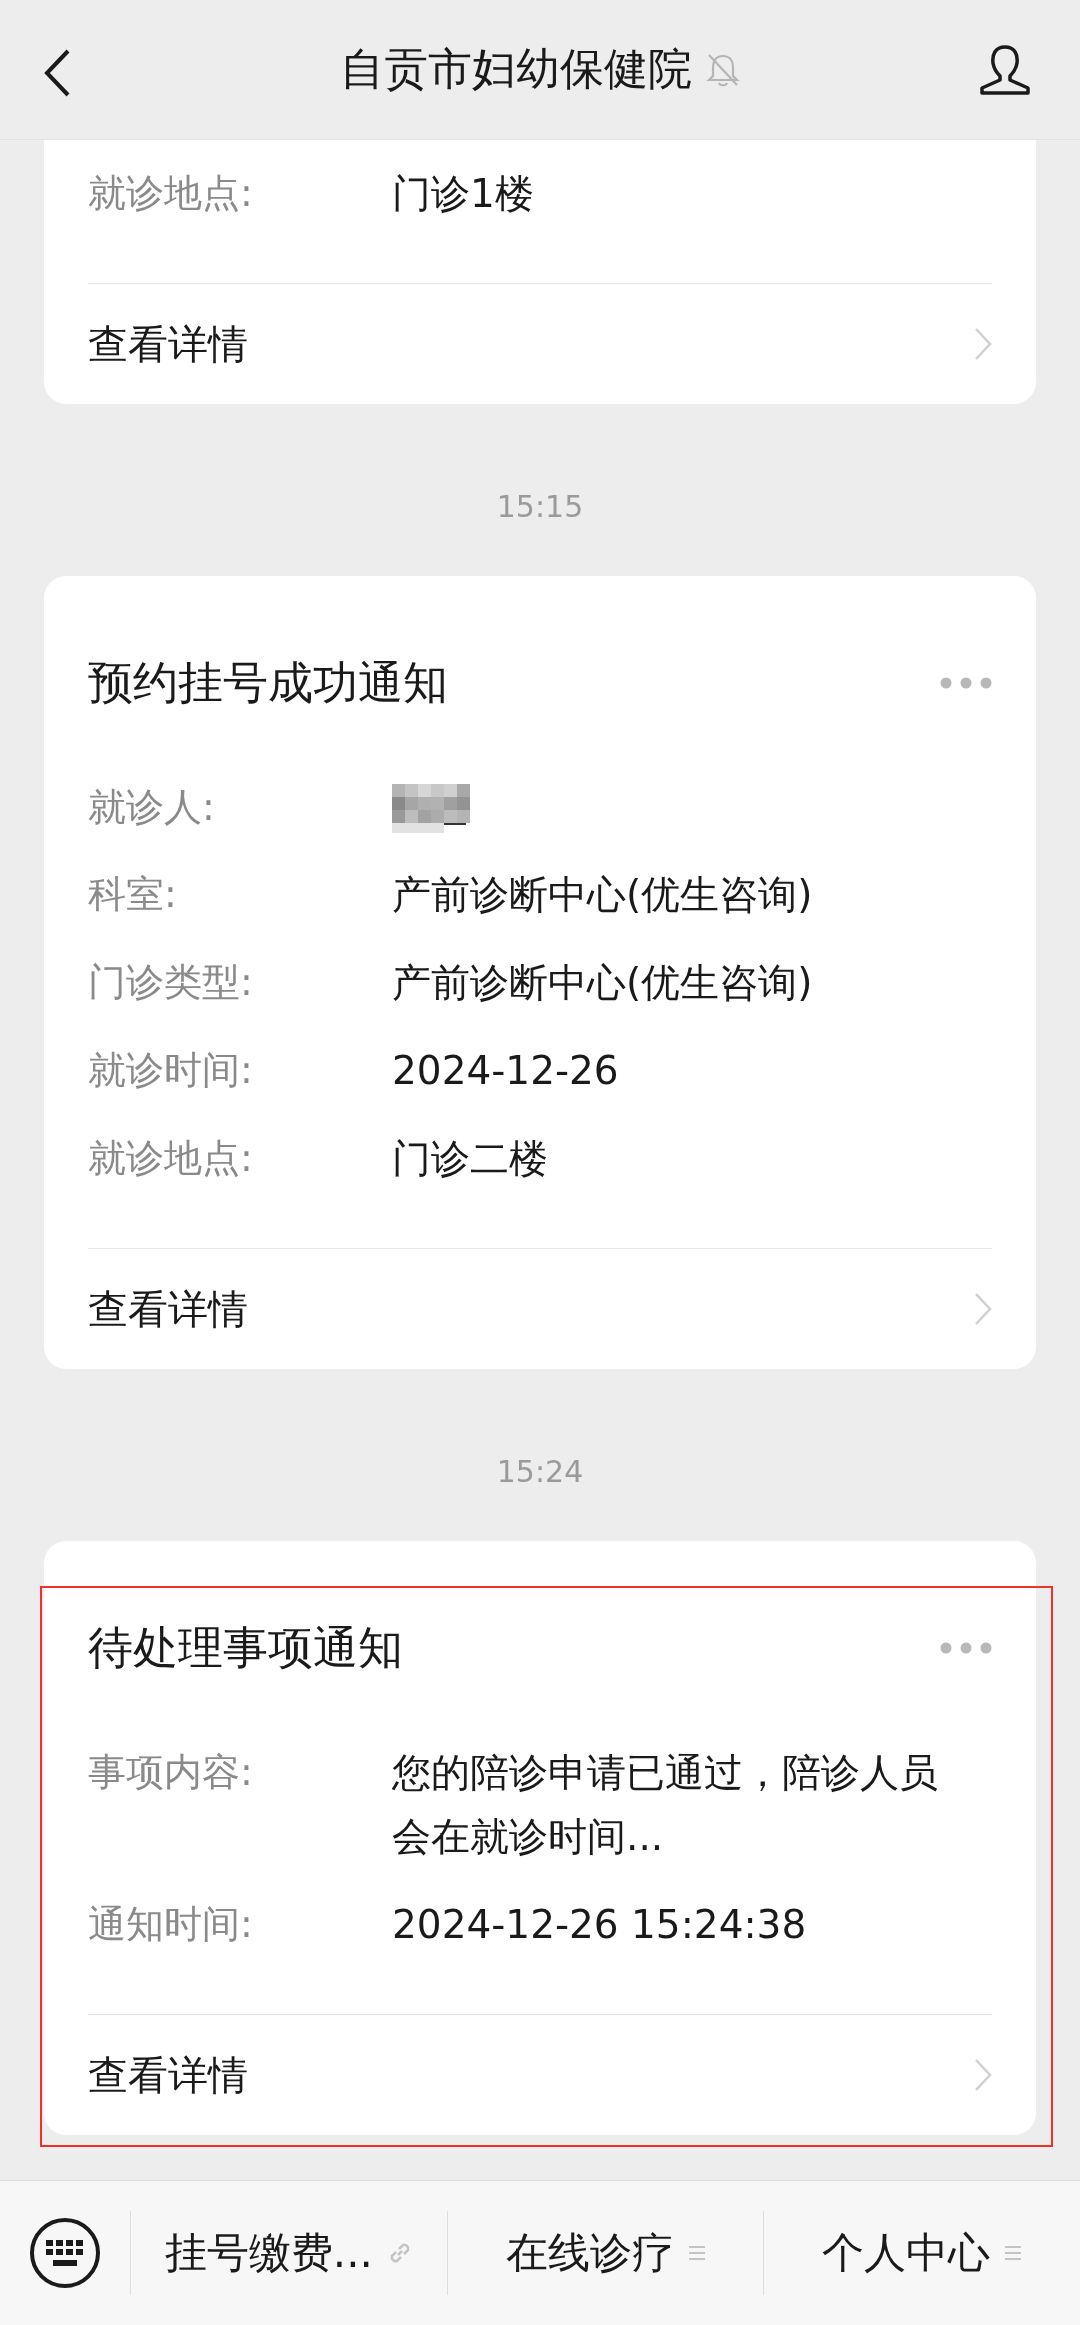 The width and height of the screenshot is (1080, 2325). Describe the element at coordinates (470, 1159) in the screenshot. I see `field-value: 门诊二楼` at that location.